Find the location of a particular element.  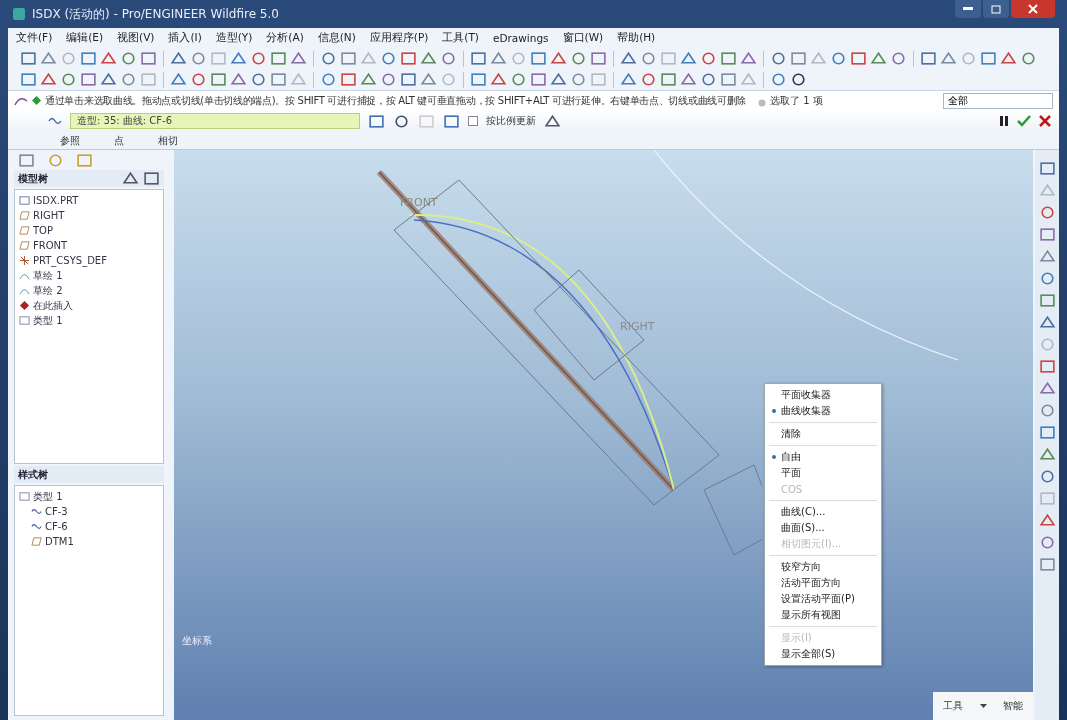

tree-item: CF-6 is located at coordinates (89, 527).